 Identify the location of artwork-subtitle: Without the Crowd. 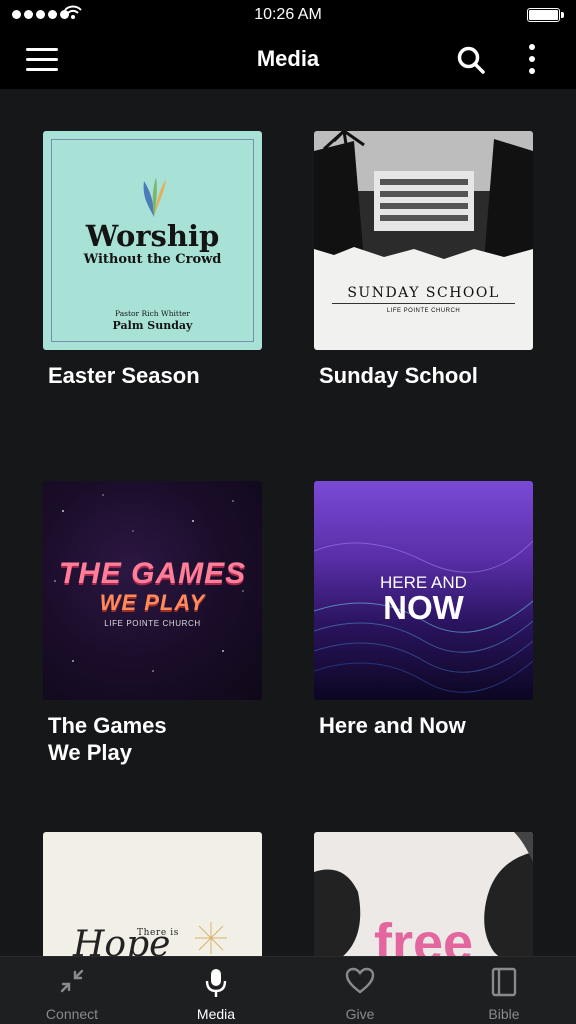
(152, 259).